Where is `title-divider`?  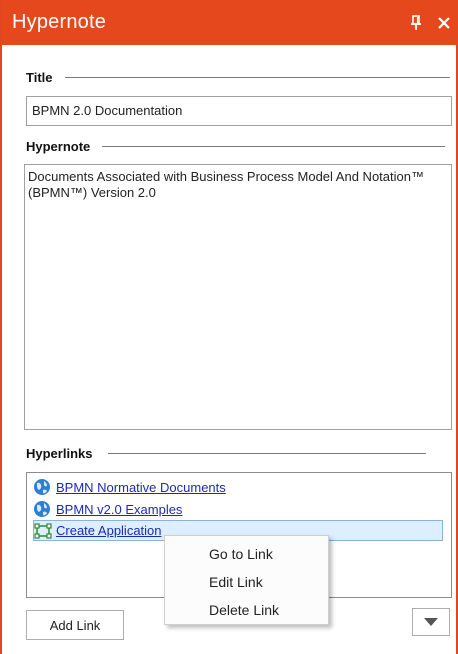 title-divider is located at coordinates (257, 77).